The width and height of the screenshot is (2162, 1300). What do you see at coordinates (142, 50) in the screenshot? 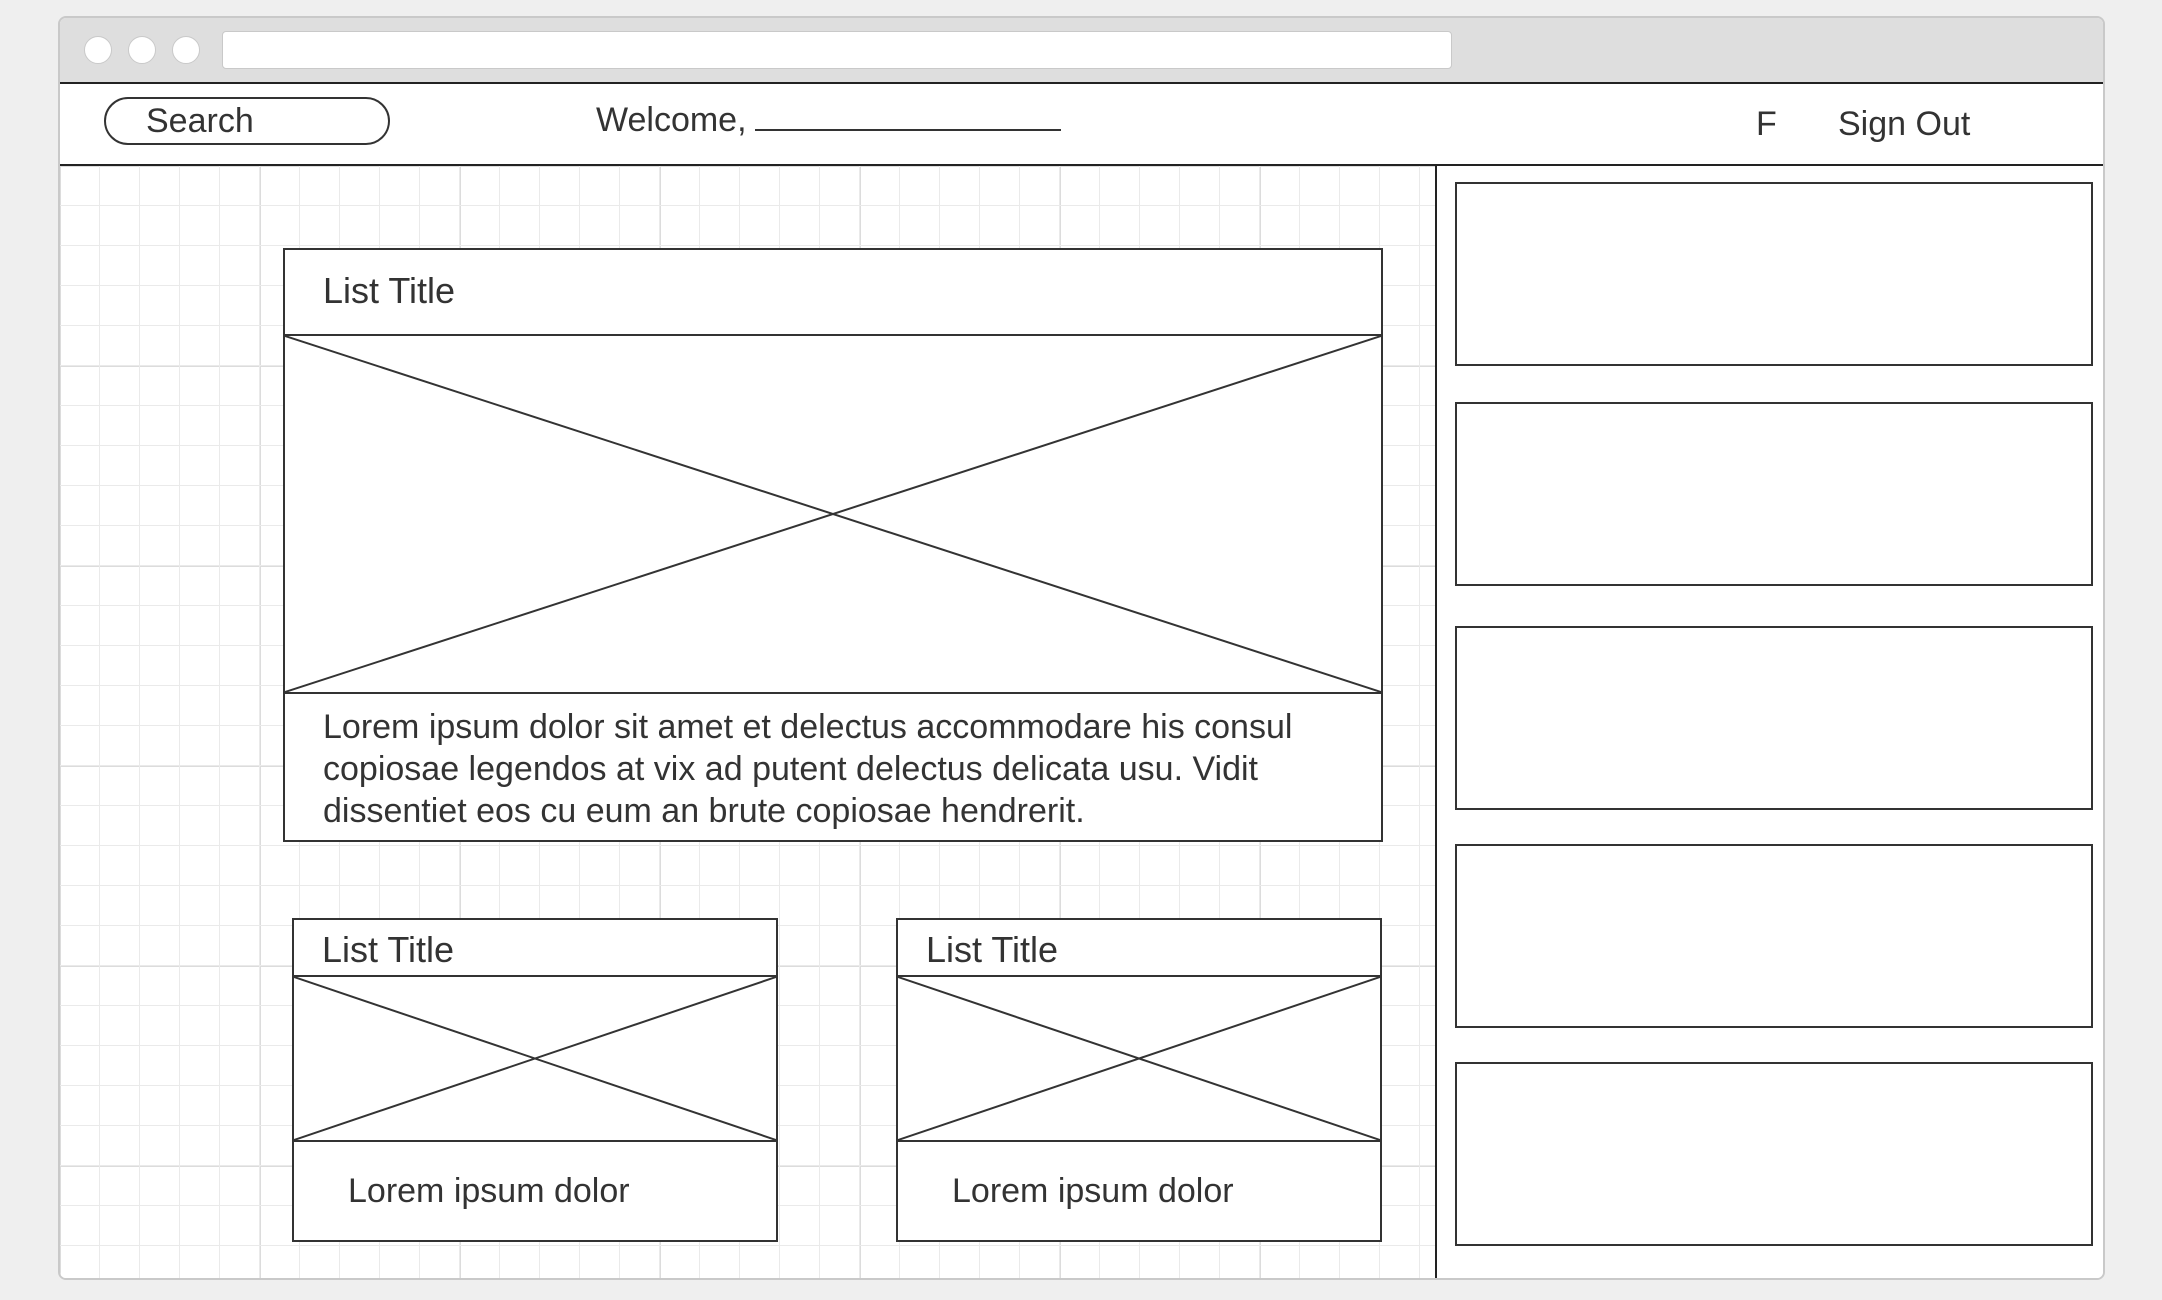
I see `window-minimize-icon` at bounding box center [142, 50].